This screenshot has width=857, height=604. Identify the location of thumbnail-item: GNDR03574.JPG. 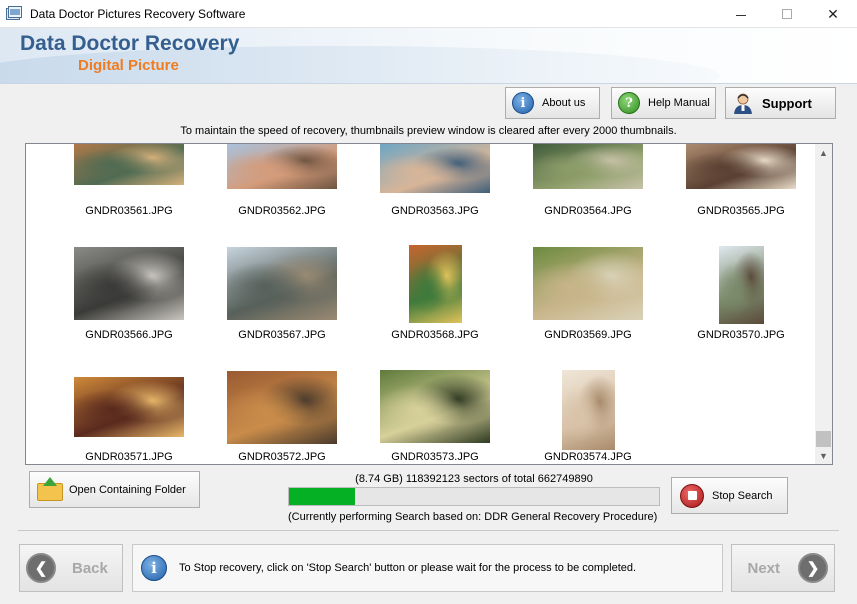
(588, 303).